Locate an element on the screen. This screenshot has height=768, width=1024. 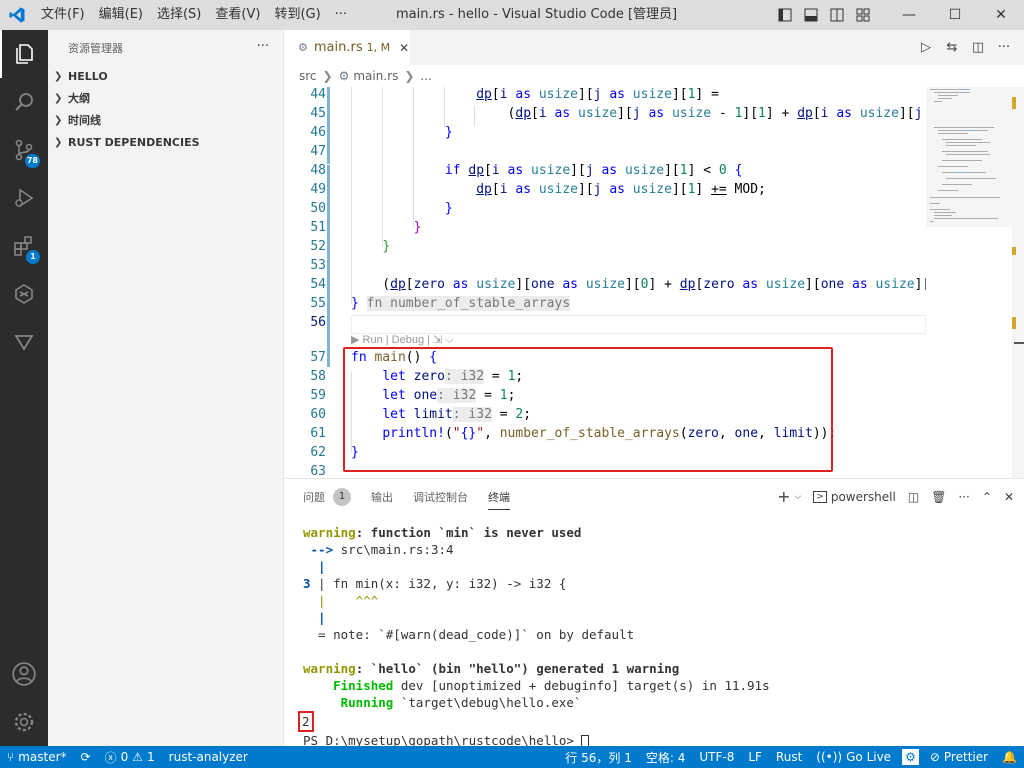
indentation: 空格: 4 is located at coordinates (666, 757).